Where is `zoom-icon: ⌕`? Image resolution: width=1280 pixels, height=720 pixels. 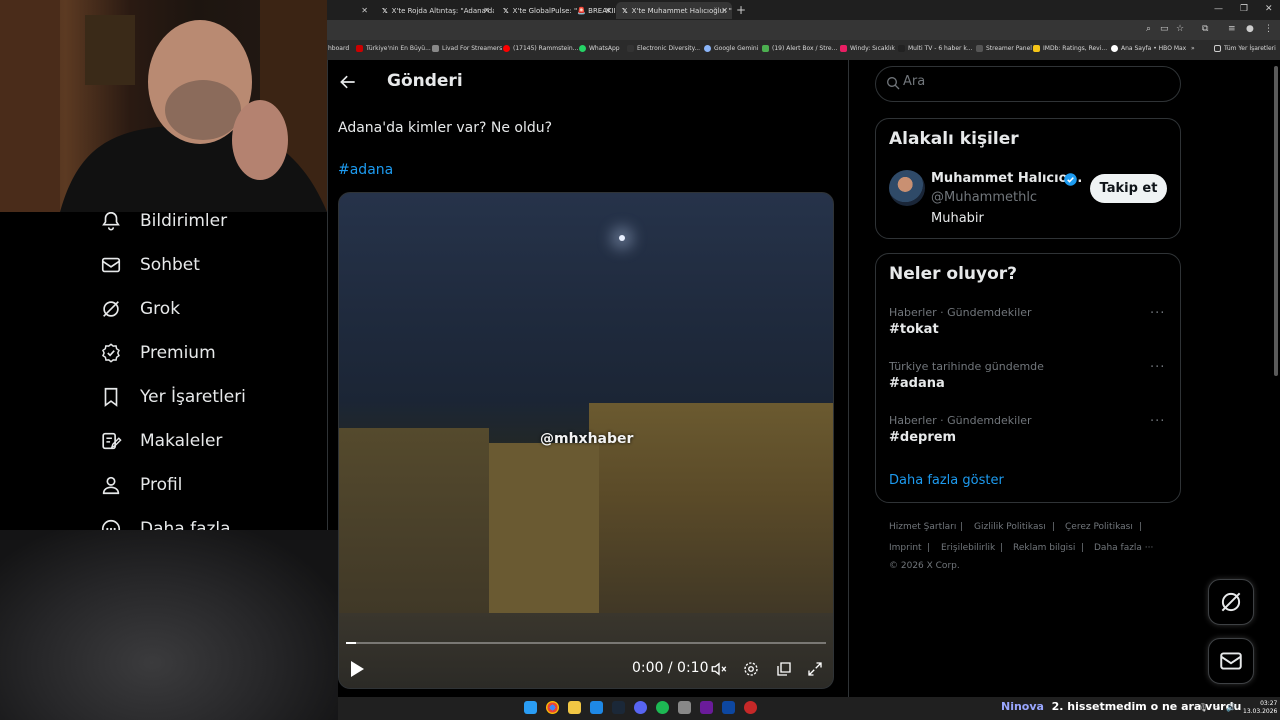
zoom-icon: ⌕ is located at coordinates (1148, 29).